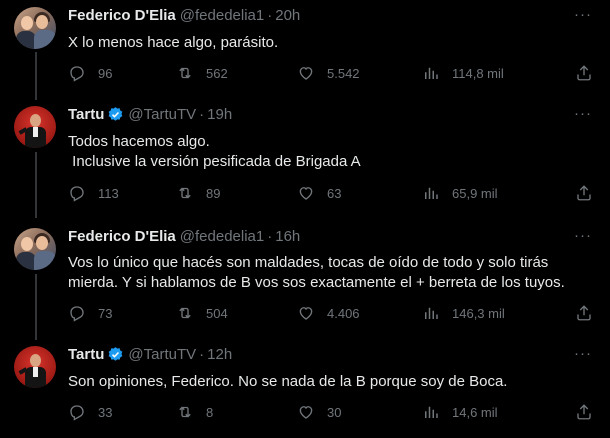  I want to click on timestamp: 19h, so click(219, 114).